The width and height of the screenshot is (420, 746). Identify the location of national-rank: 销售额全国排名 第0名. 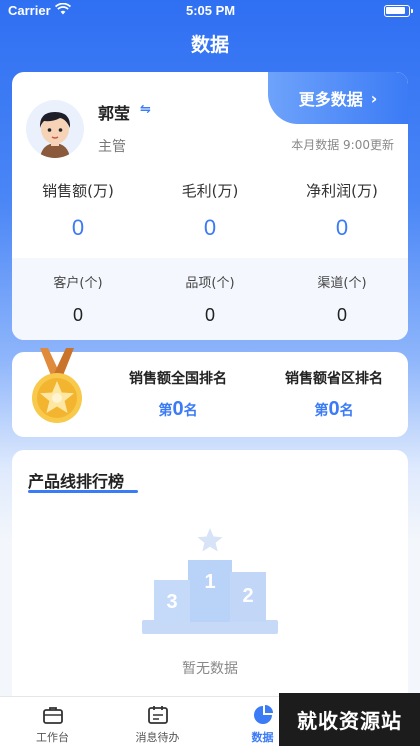
(178, 394).